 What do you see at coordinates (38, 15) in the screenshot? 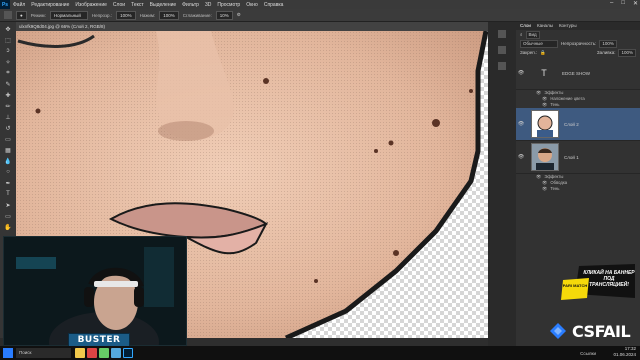
I see `mode-label: Режим:` at bounding box center [38, 15].